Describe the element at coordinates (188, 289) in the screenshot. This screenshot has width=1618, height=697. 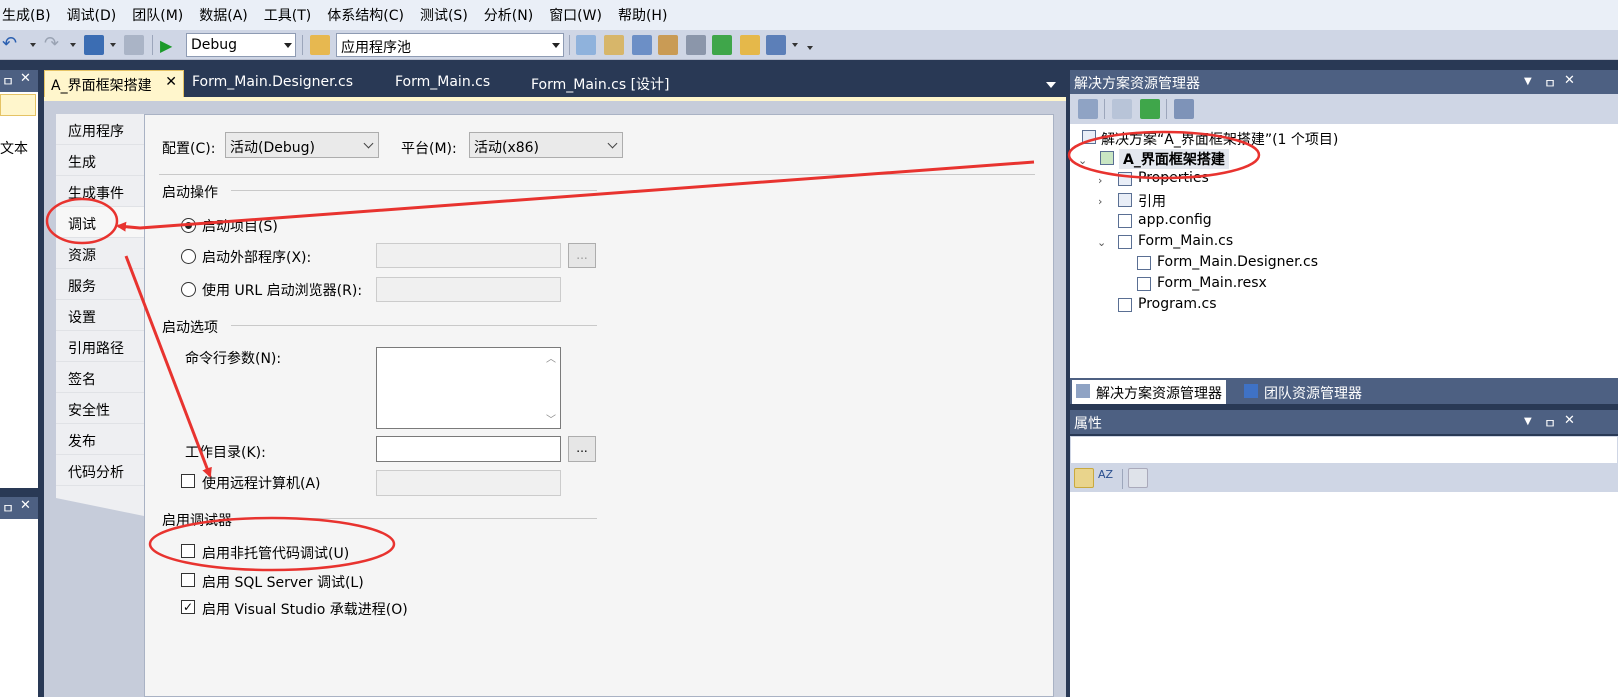
I see `start-url-radio` at that location.